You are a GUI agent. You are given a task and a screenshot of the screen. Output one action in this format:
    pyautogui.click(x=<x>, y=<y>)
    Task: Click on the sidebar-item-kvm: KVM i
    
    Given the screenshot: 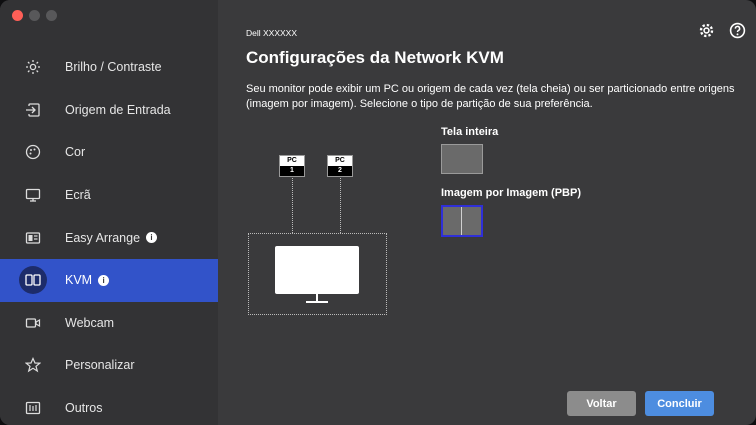 What is the action you would take?
    pyautogui.click(x=109, y=280)
    